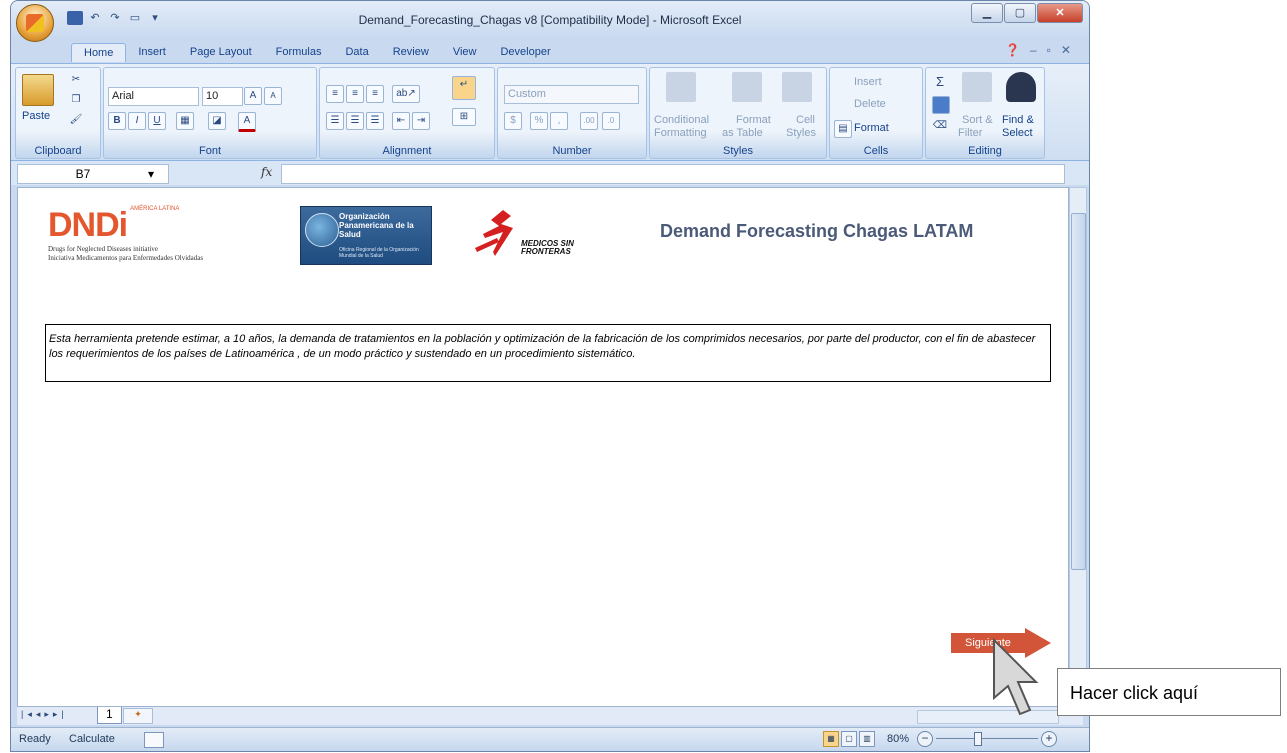  I want to click on tab-review: Review, so click(411, 52).